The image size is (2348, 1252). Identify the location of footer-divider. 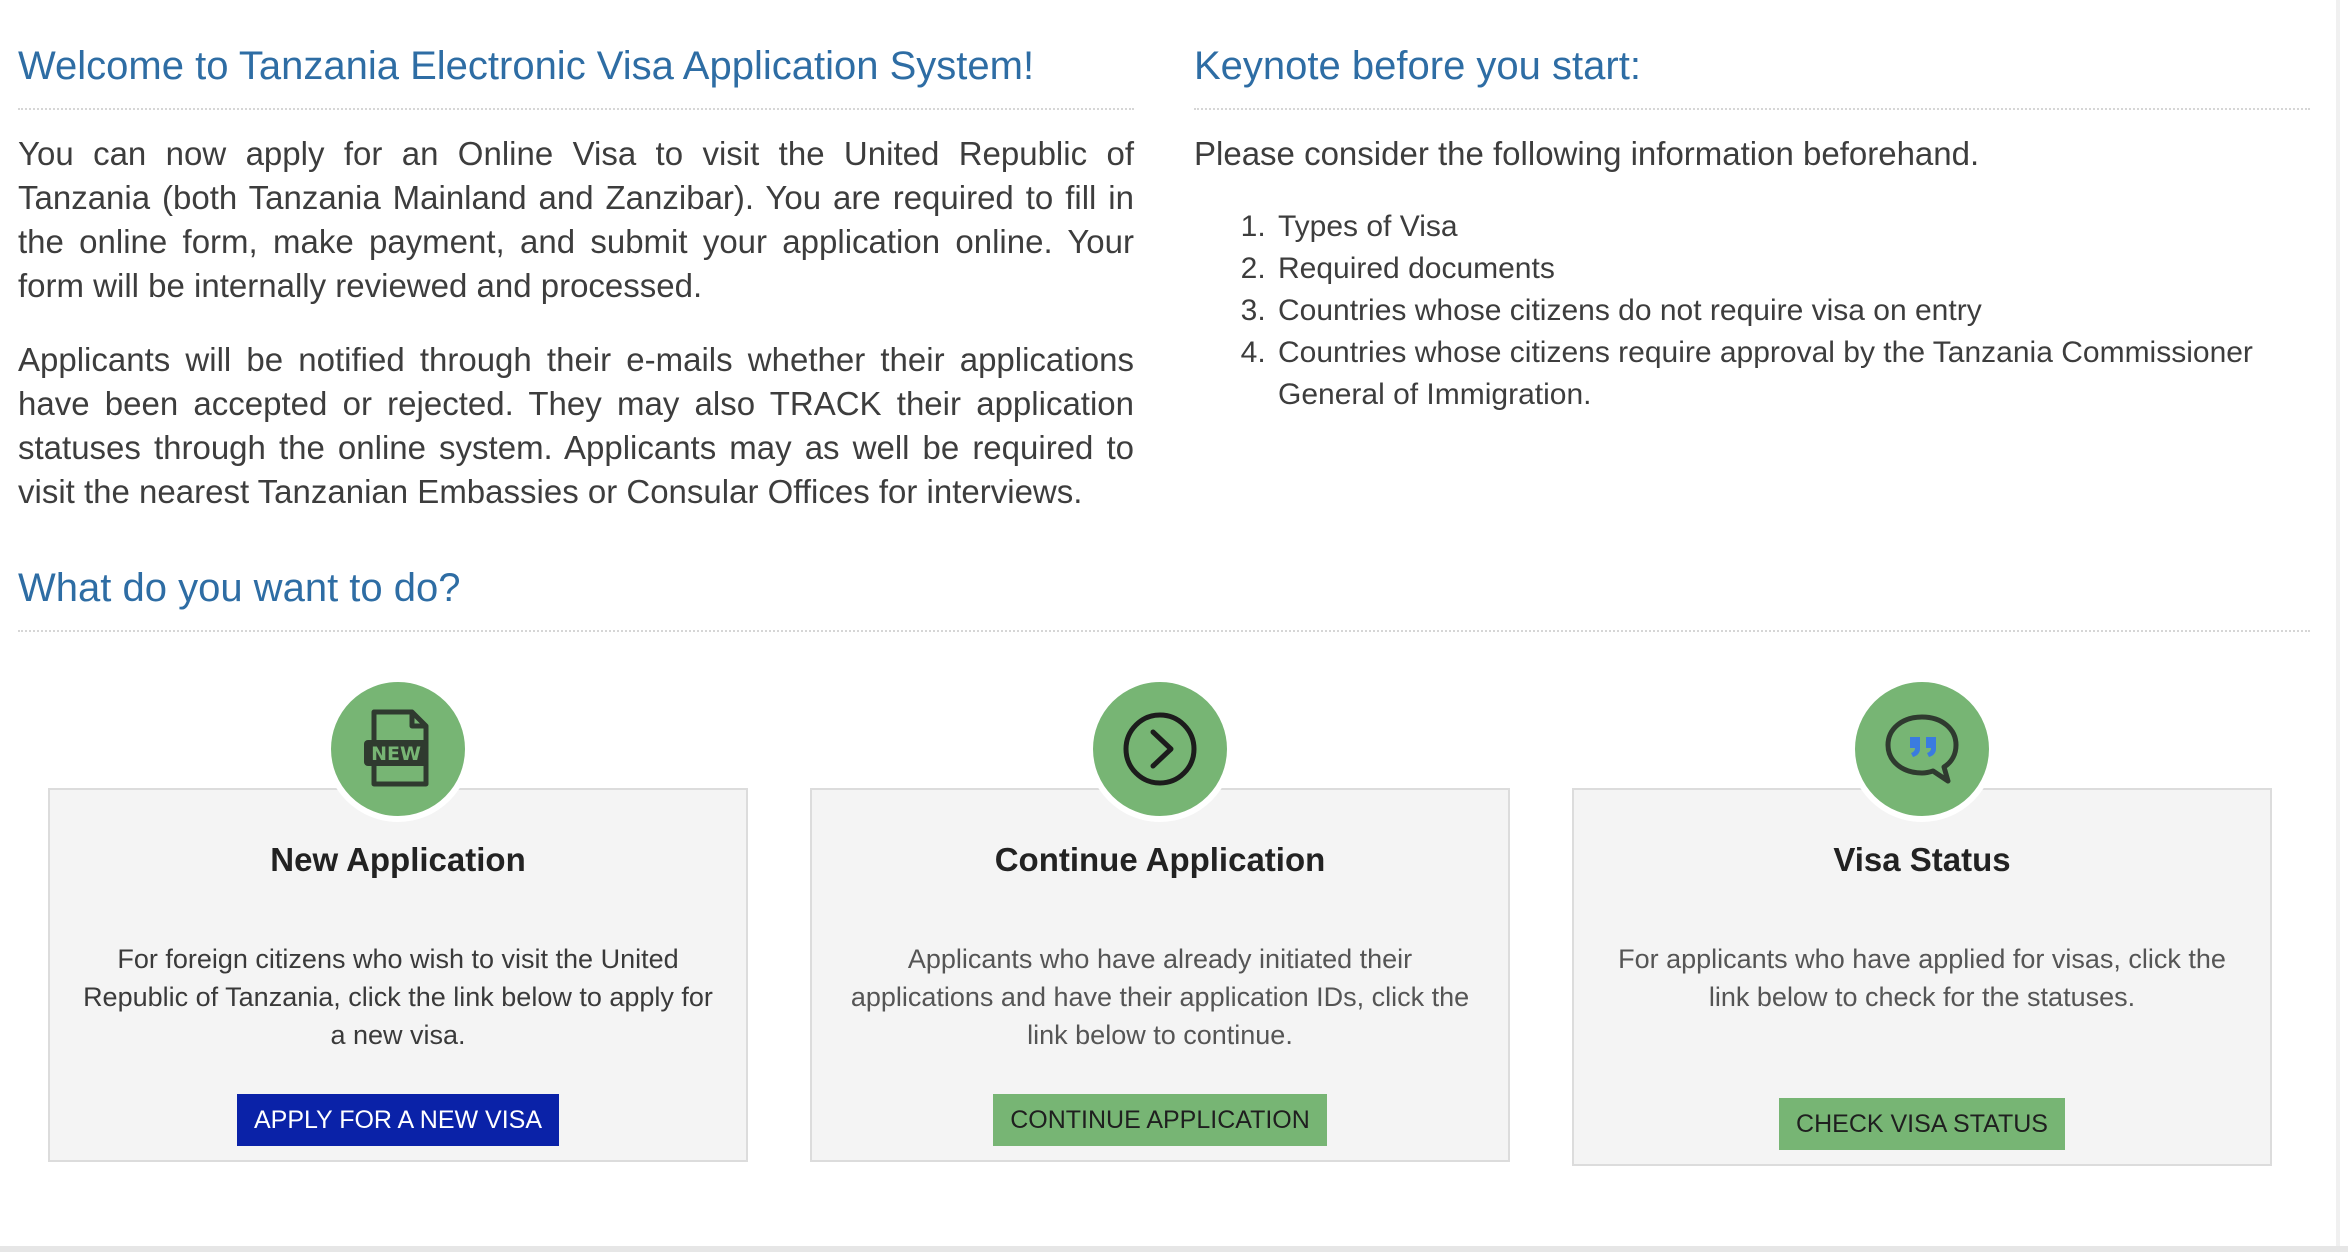
(1174, 1249).